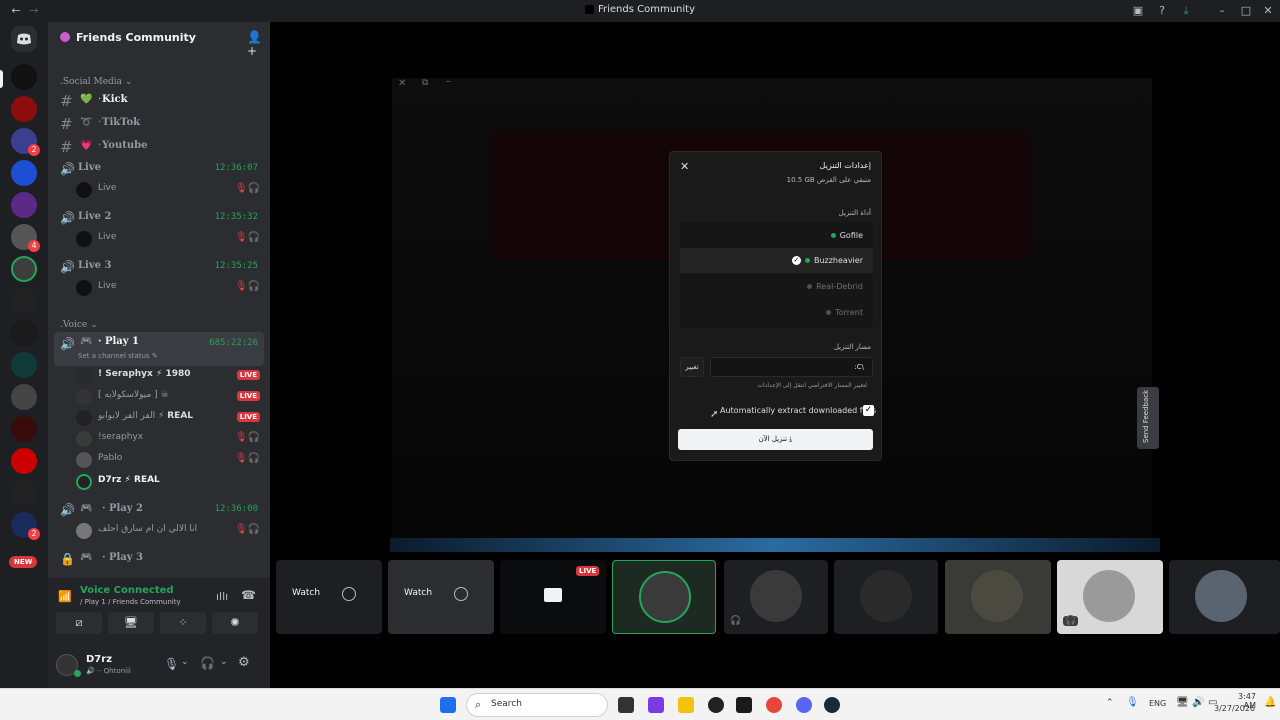 The height and width of the screenshot is (720, 1280). I want to click on download-icon: ⤓, so click(1186, 11).